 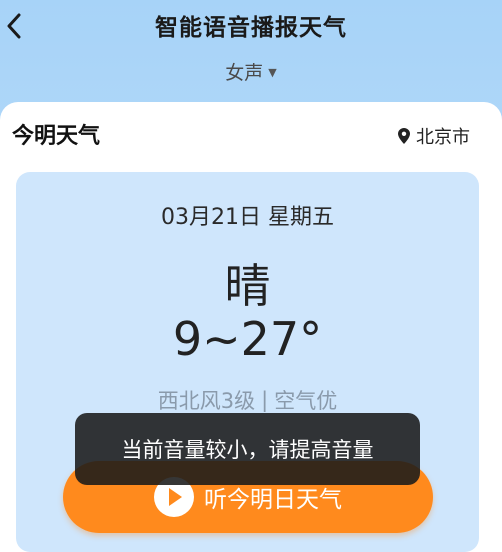 I want to click on voice-label: 女声, so click(x=244, y=73).